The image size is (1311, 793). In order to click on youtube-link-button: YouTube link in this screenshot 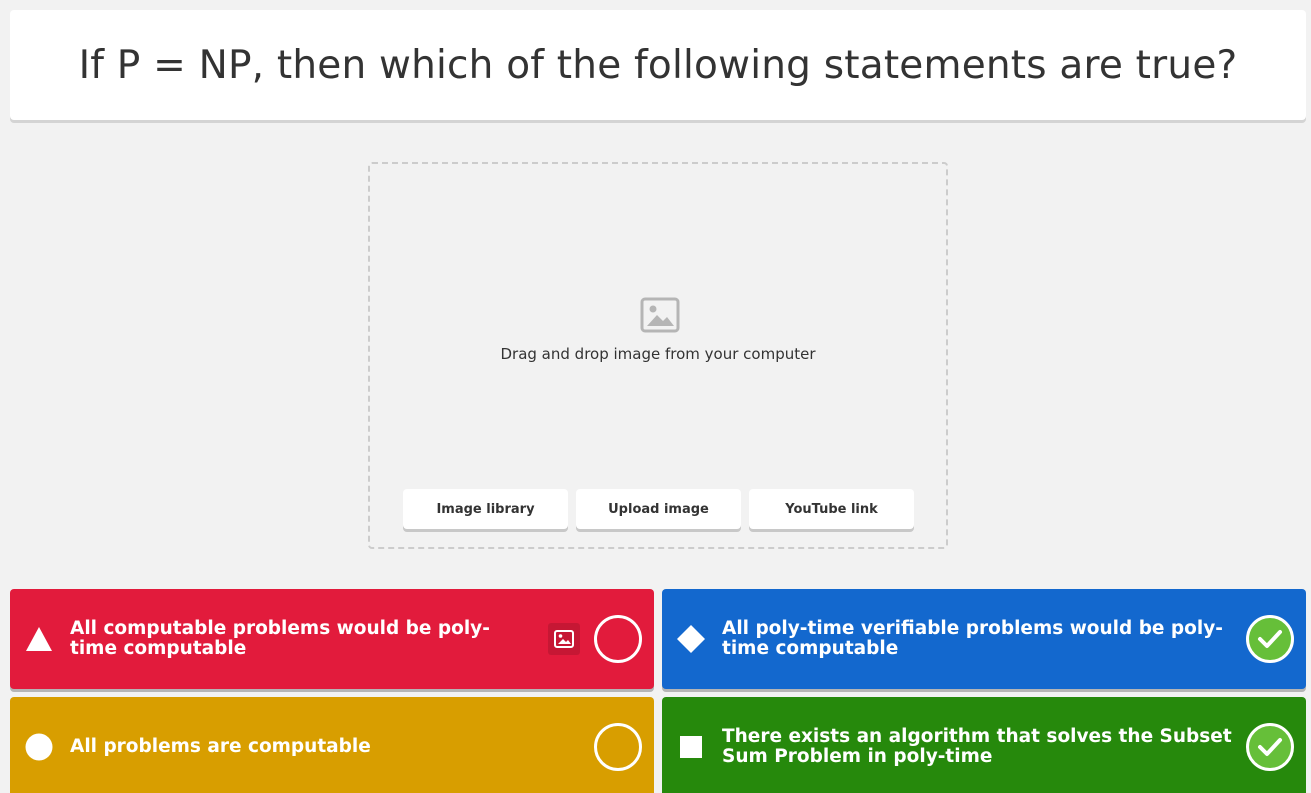, I will do `click(831, 509)`.